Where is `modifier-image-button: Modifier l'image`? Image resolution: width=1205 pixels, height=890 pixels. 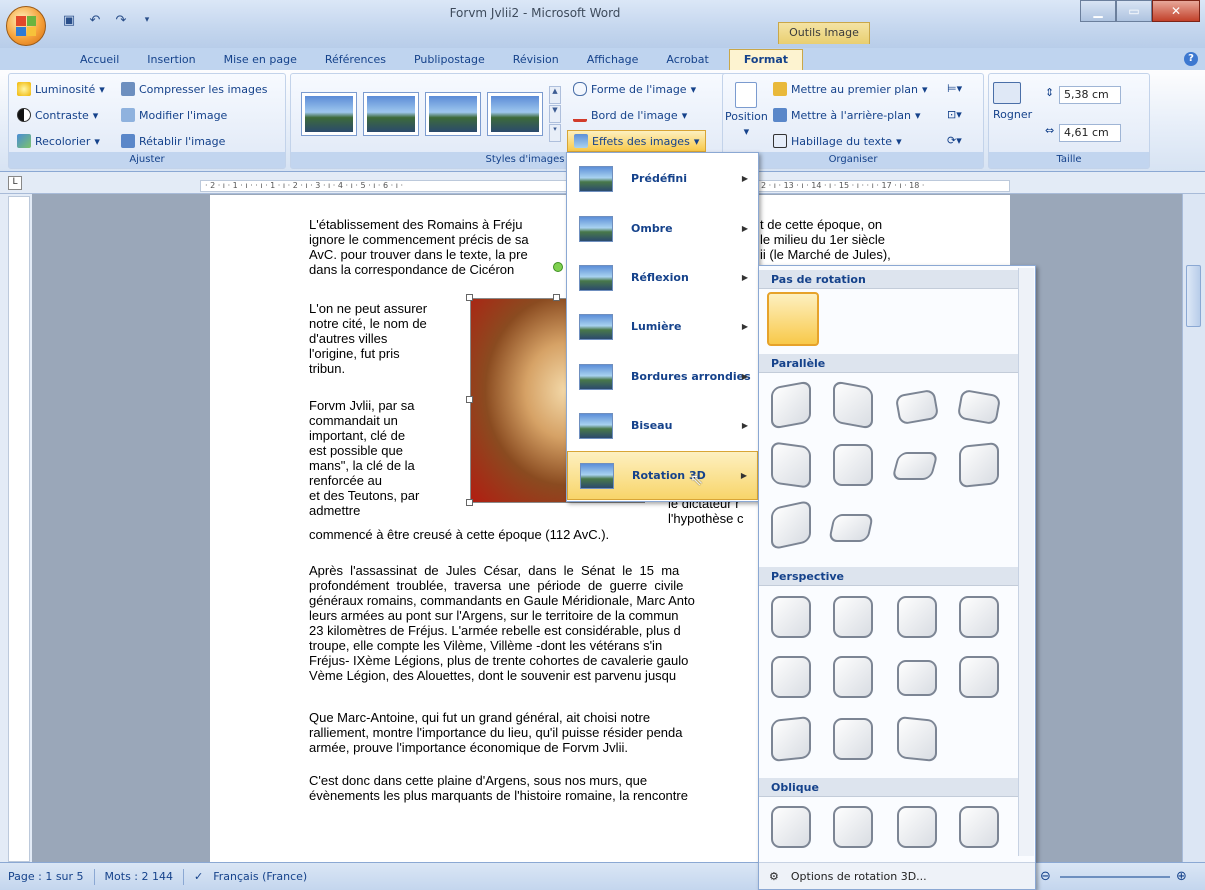 modifier-image-button: Modifier l'image is located at coordinates (174, 115).